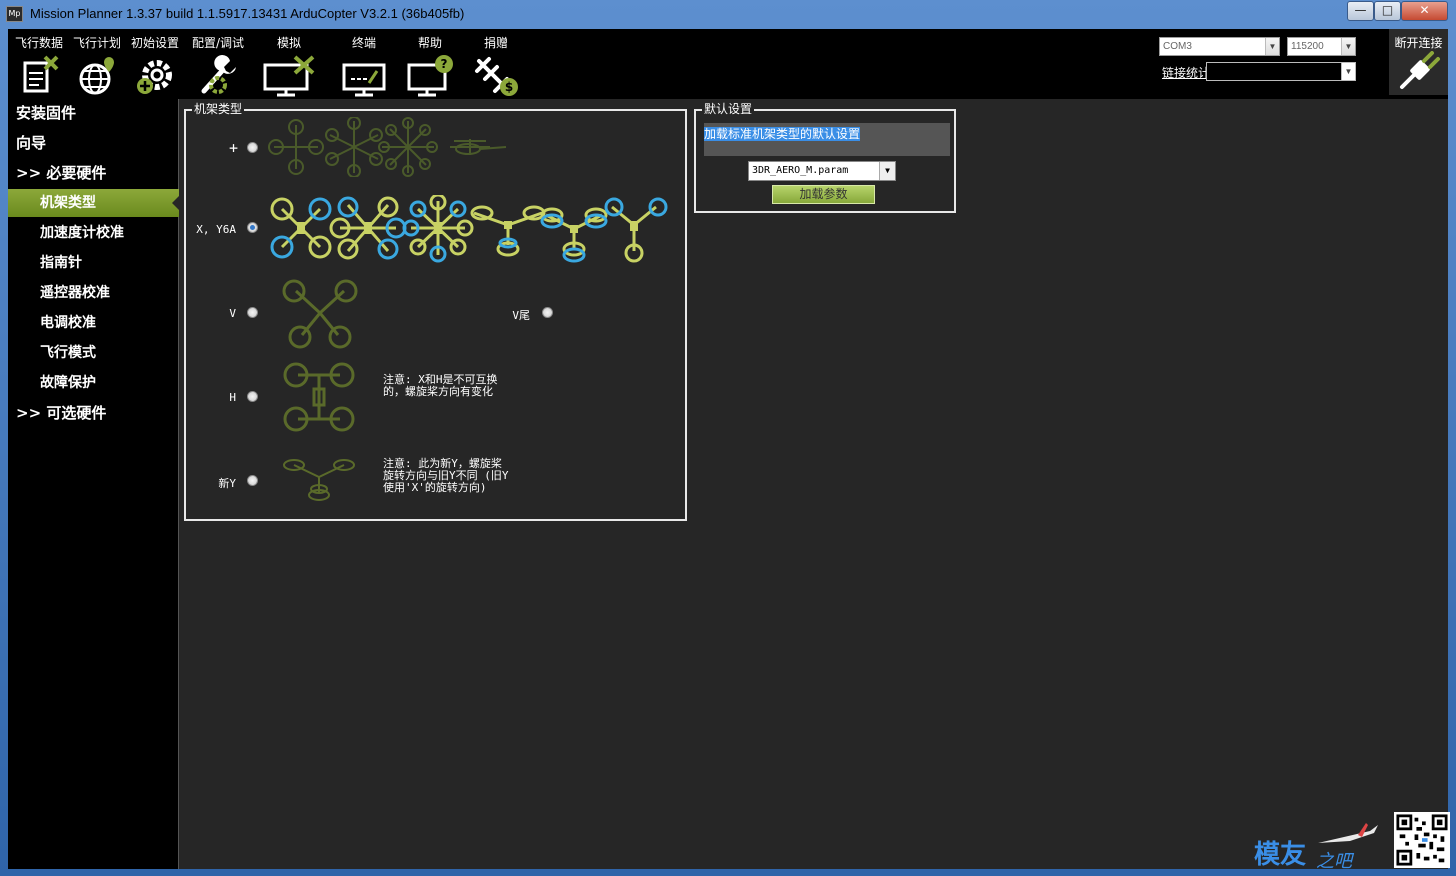 This screenshot has width=1456, height=876. I want to click on flight-data-icon, so click(41, 74).